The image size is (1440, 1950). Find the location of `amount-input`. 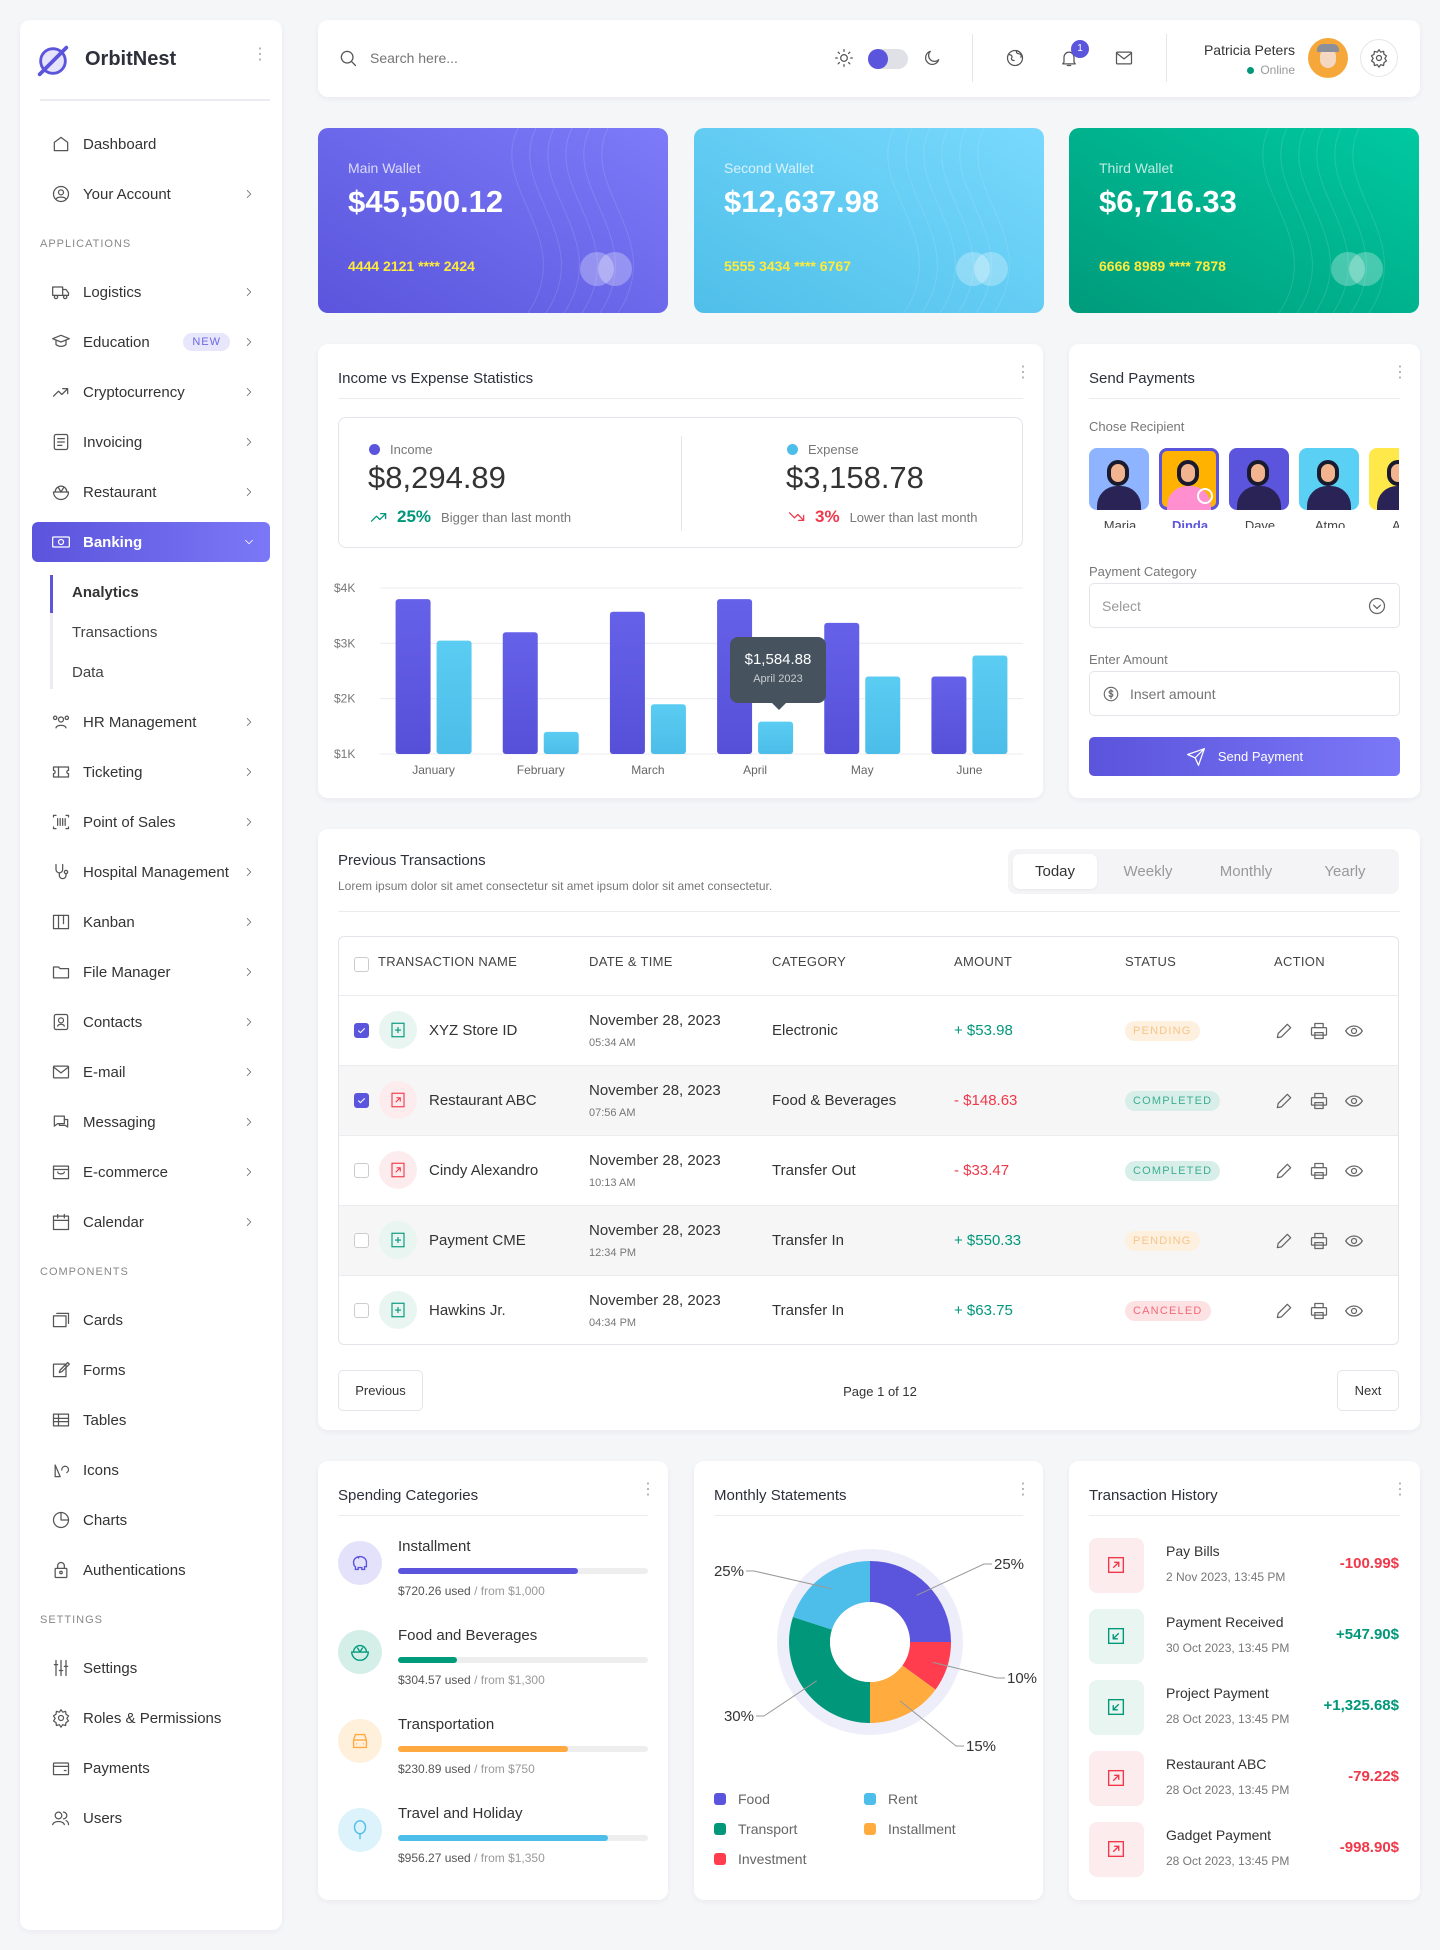

amount-input is located at coordinates (1255, 694).